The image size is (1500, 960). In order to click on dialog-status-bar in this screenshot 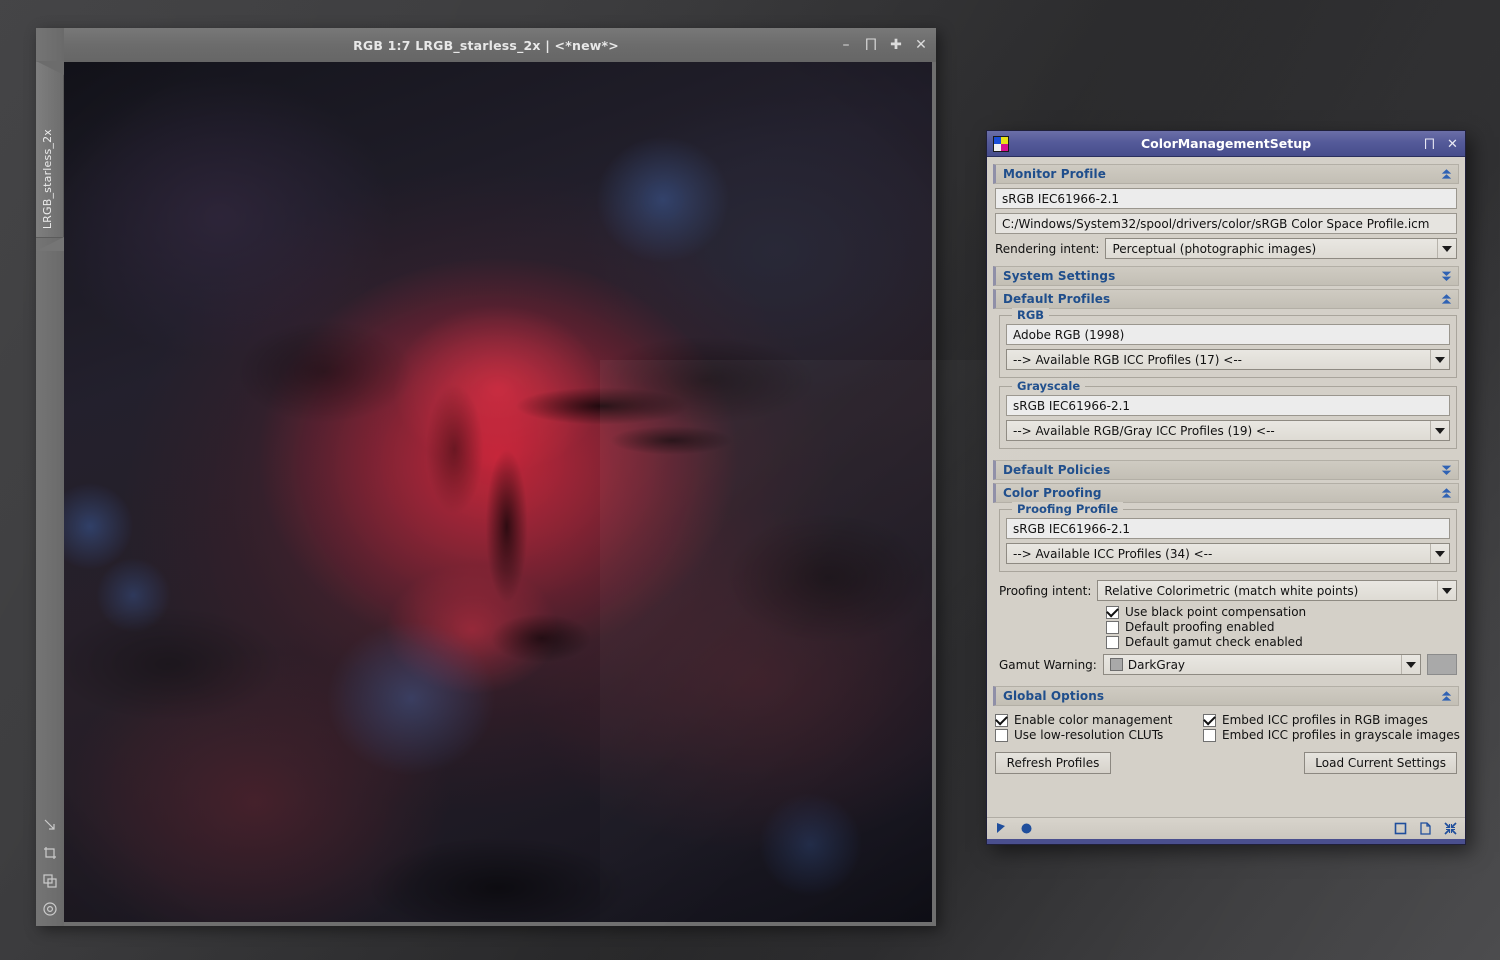, I will do `click(1226, 828)`.